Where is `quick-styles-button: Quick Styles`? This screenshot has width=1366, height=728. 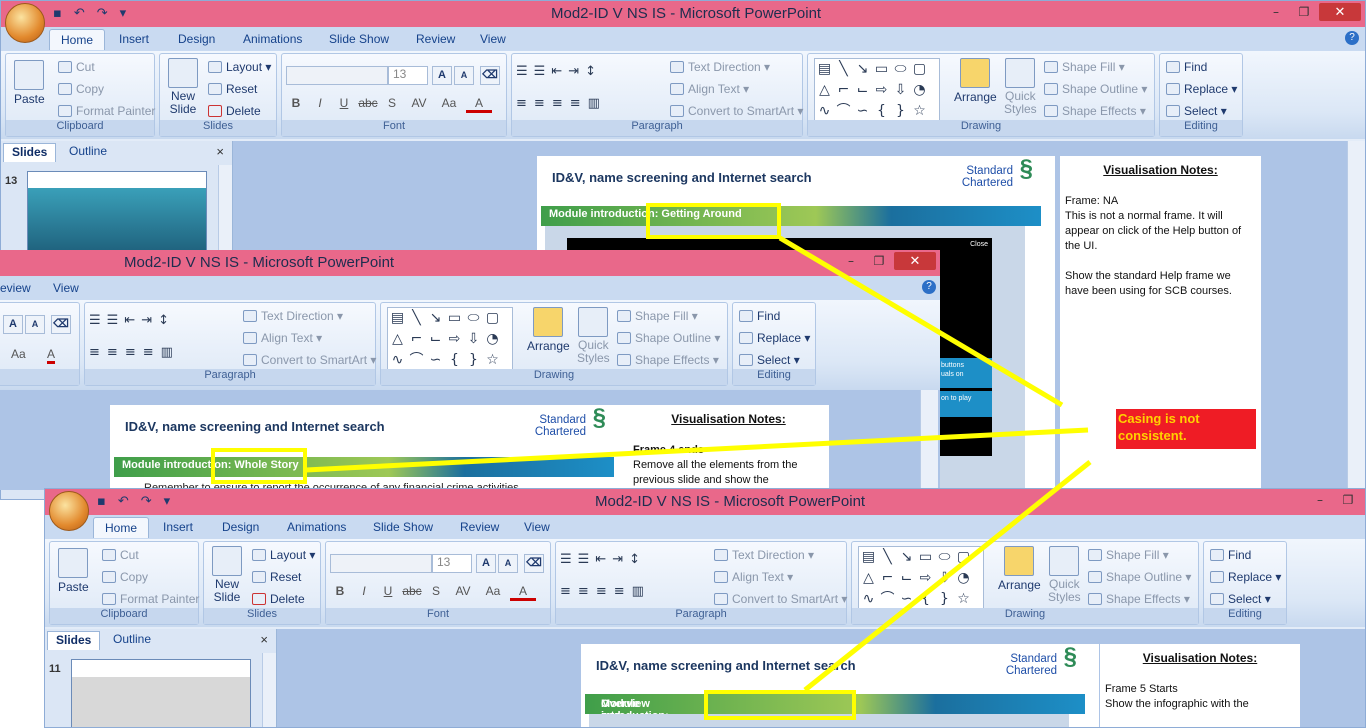 quick-styles-button: Quick Styles is located at coordinates (1064, 575).